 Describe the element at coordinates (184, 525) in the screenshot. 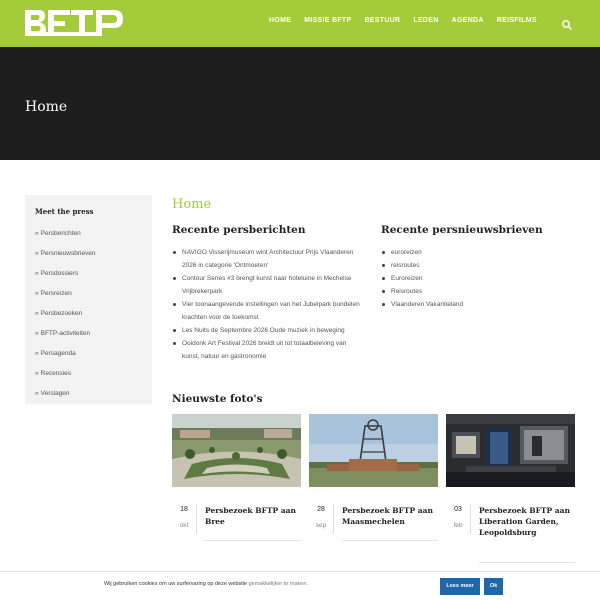

I see `photo-date-month: okt` at that location.